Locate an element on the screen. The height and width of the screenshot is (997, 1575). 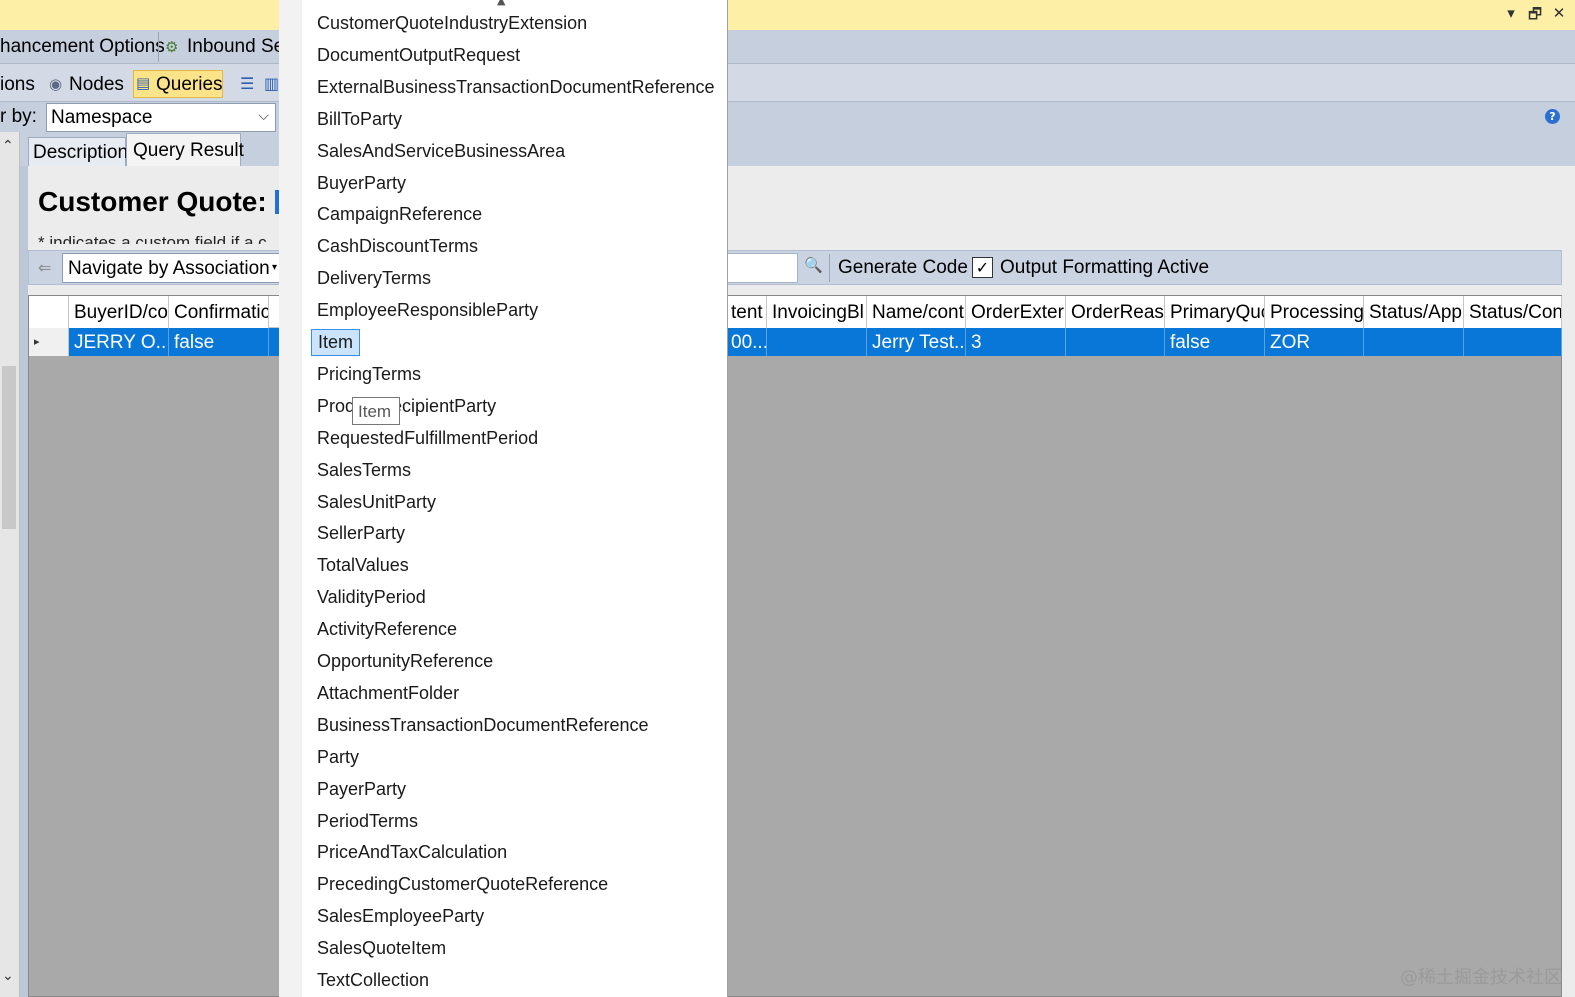
detail-view-icon: ▥ is located at coordinates (271, 83).